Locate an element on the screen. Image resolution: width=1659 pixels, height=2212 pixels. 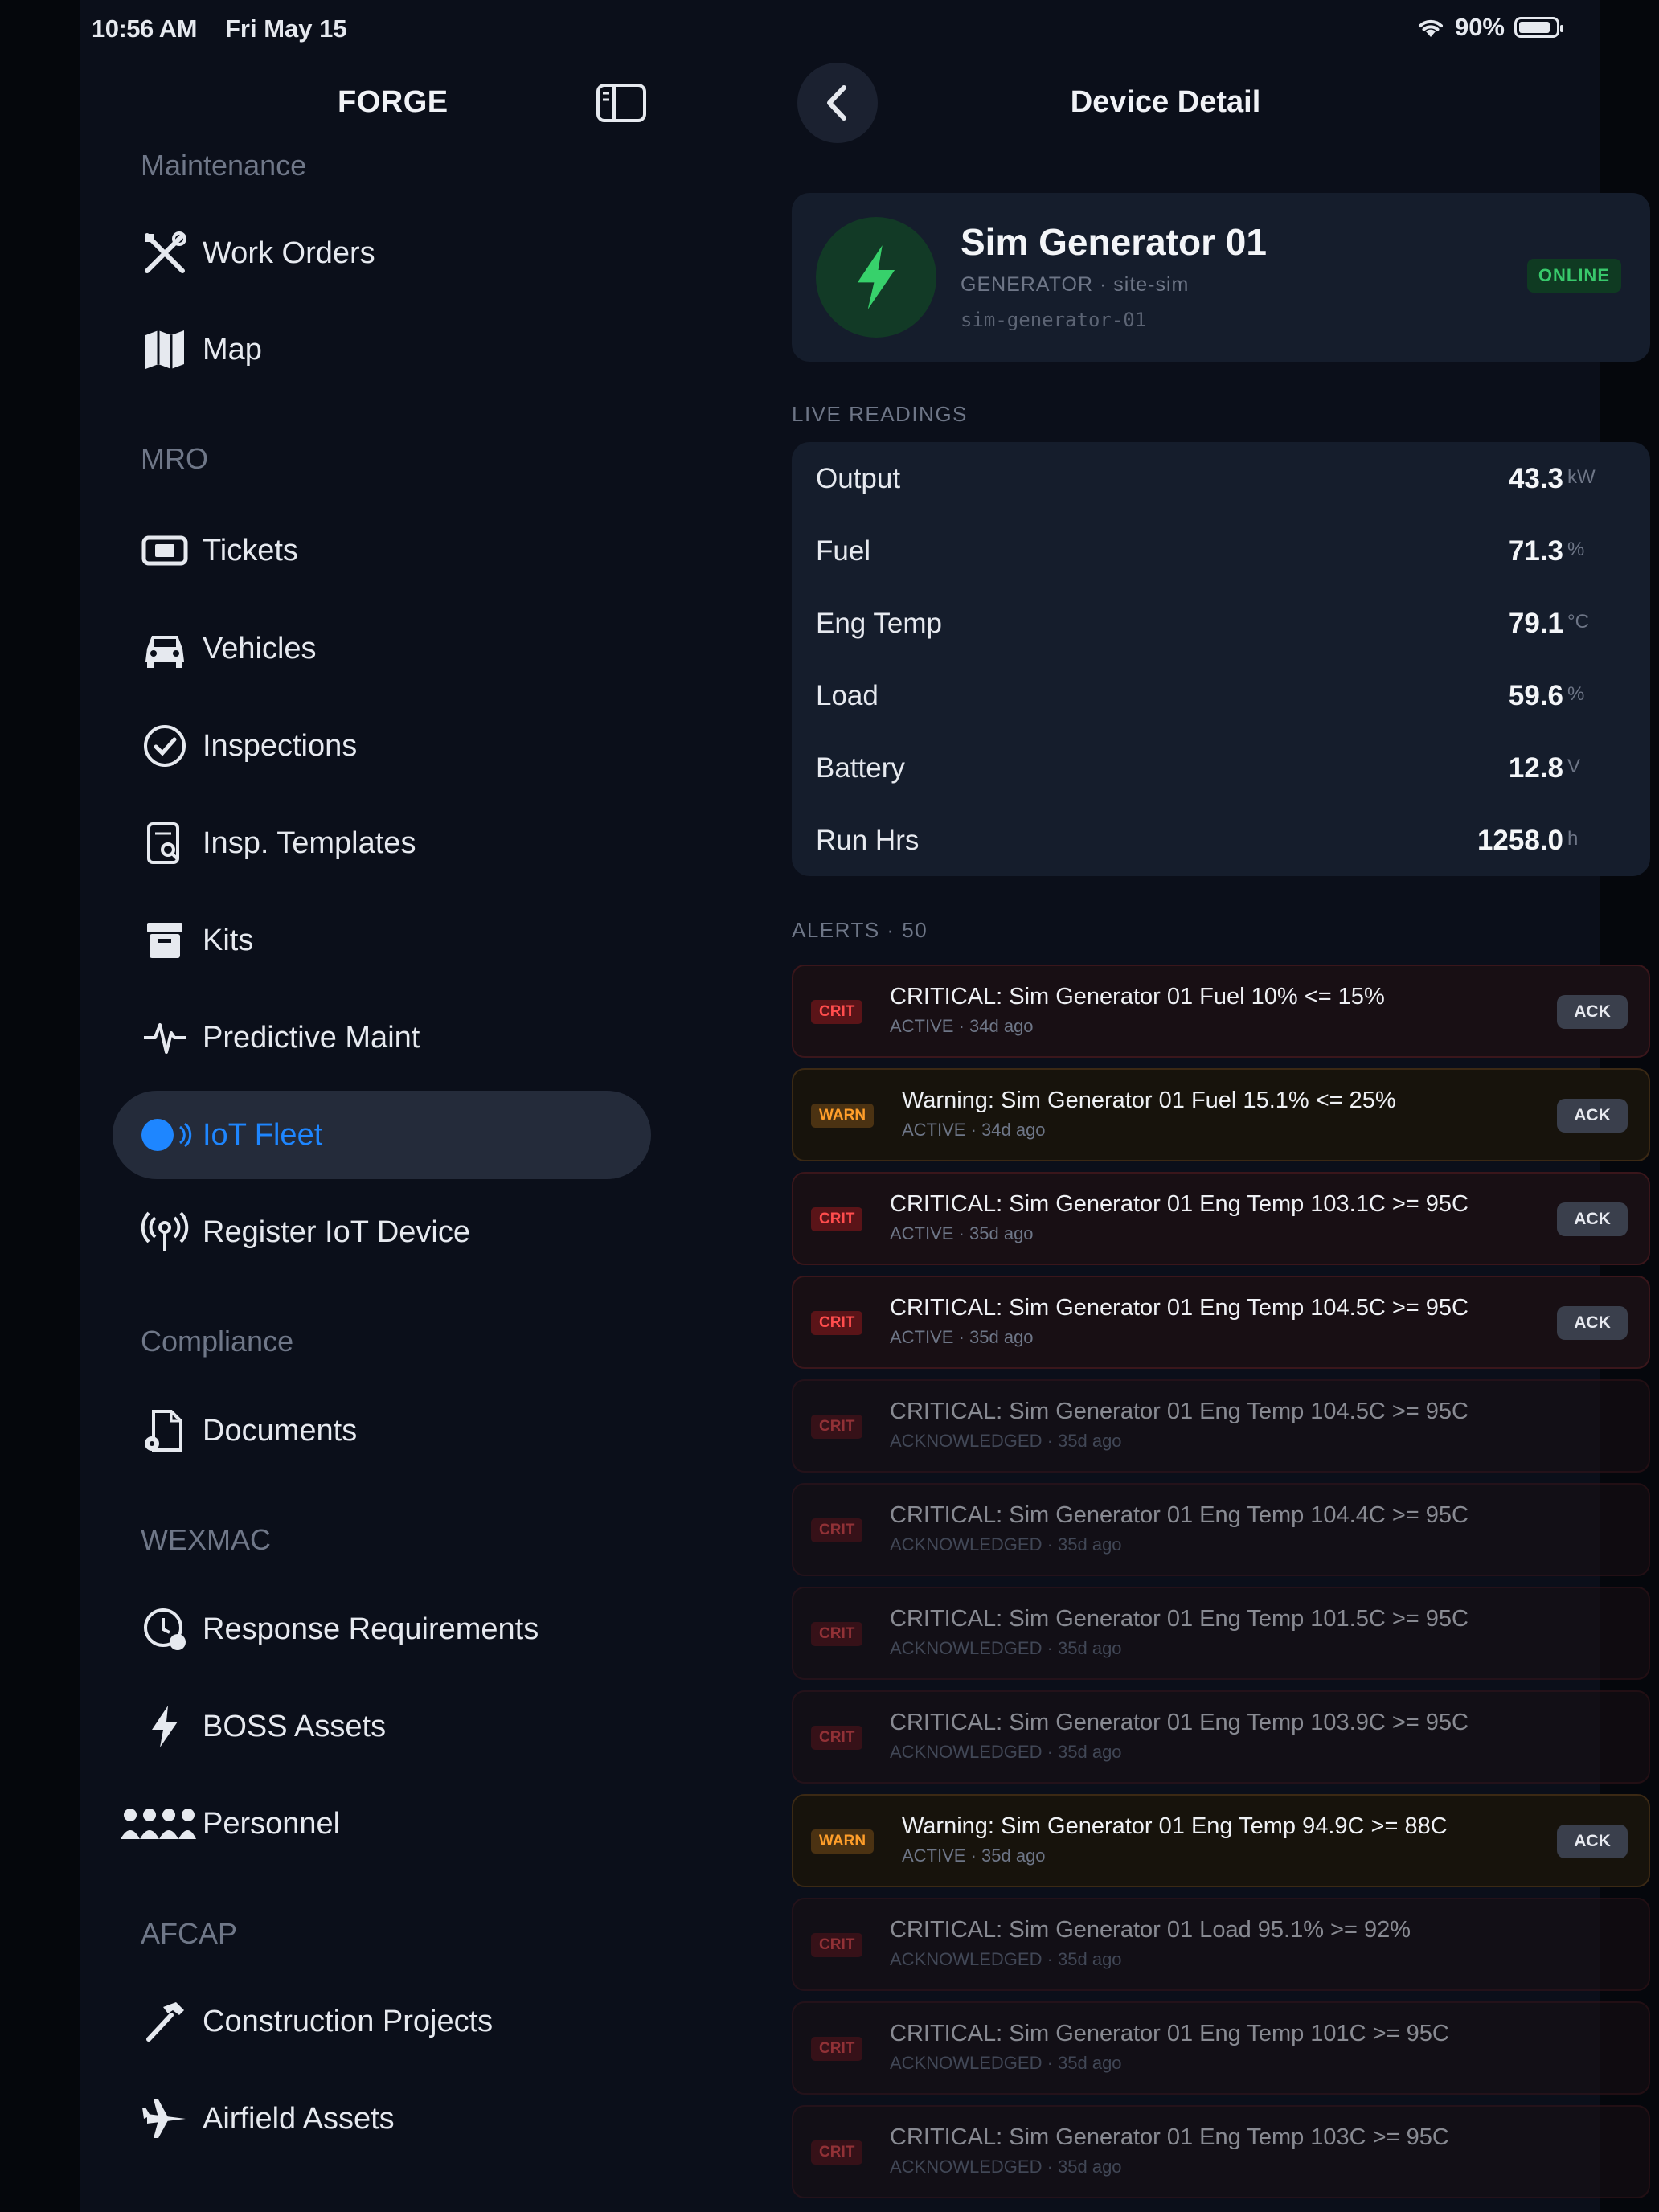
sidebar-item-airfield-assets: Airfield Assets is located at coordinates (382, 2119).